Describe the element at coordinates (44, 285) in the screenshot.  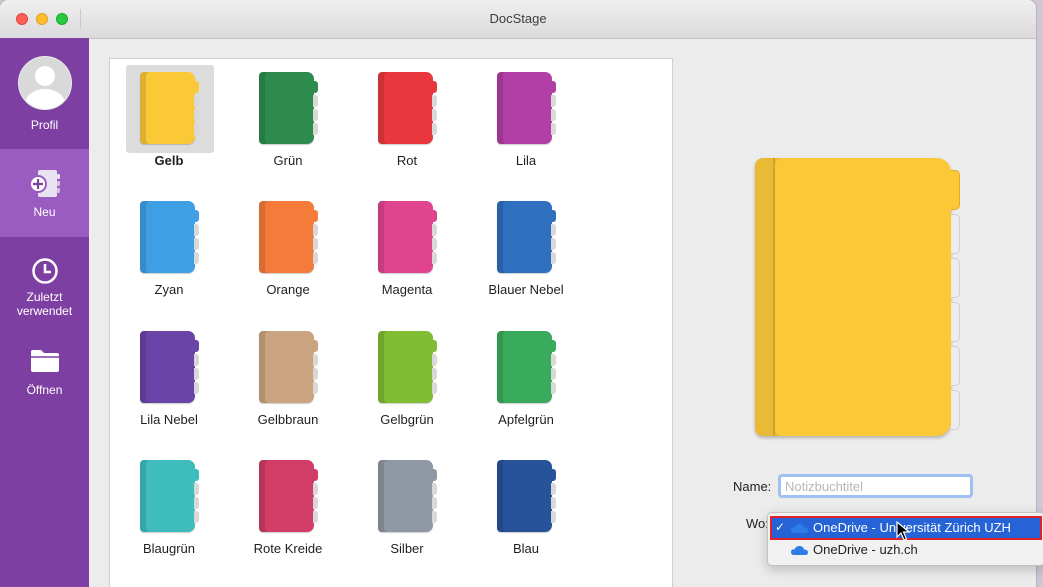
I see `sidebar-item-recent: Zuletzt verwendet` at that location.